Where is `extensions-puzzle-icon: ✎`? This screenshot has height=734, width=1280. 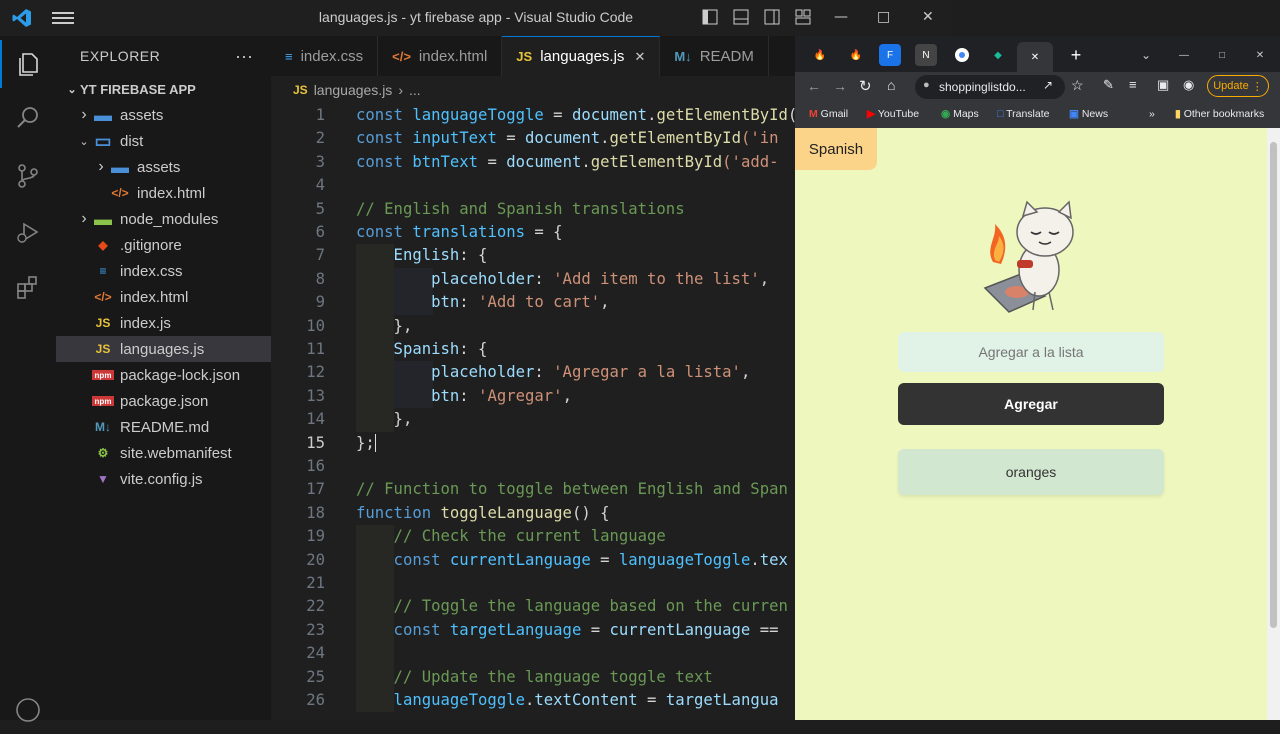
extensions-puzzle-icon: ✎ is located at coordinates (1108, 85).